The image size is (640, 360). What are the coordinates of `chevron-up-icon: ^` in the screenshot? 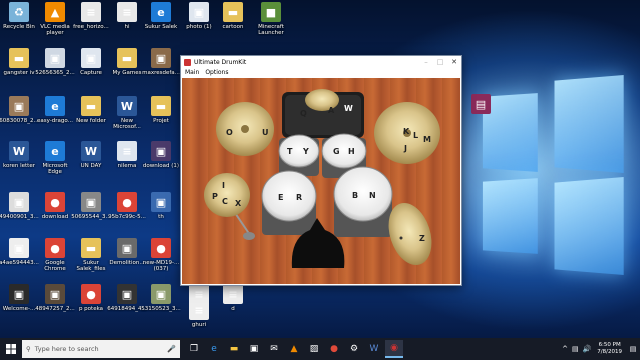 It's located at (565, 349).